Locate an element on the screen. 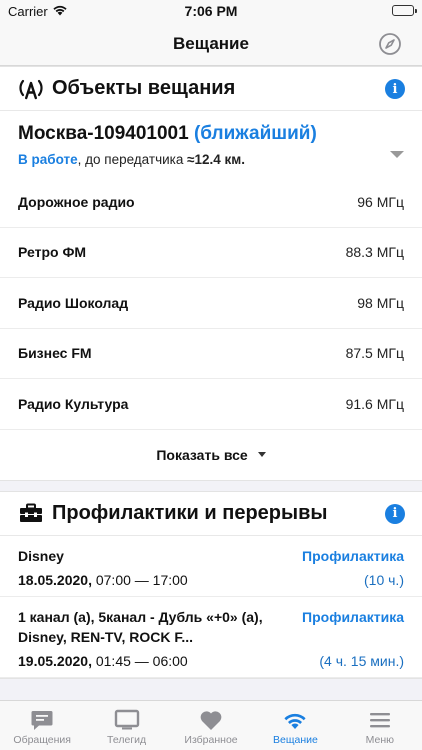 The width and height of the screenshot is (422, 750). maintenance-duration: (10 ч.) is located at coordinates (384, 579).